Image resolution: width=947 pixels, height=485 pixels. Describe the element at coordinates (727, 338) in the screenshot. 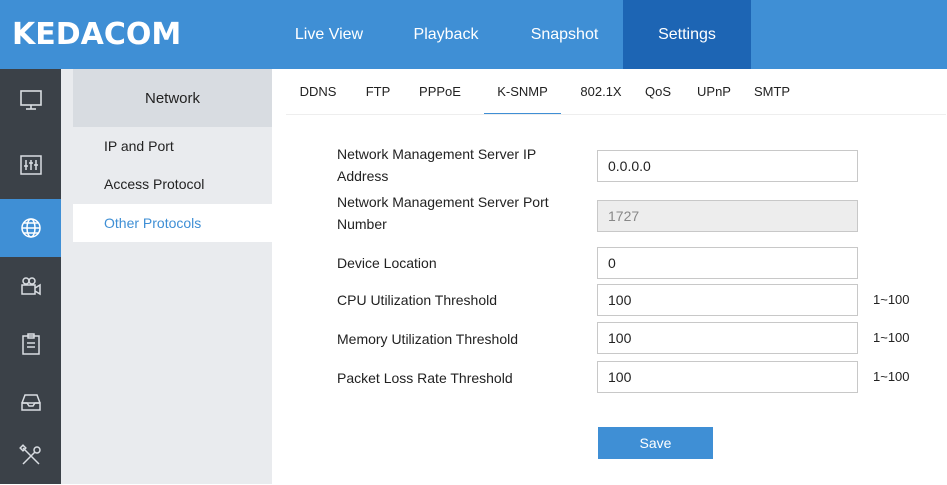

I see `memory-threshold-input: 100` at that location.